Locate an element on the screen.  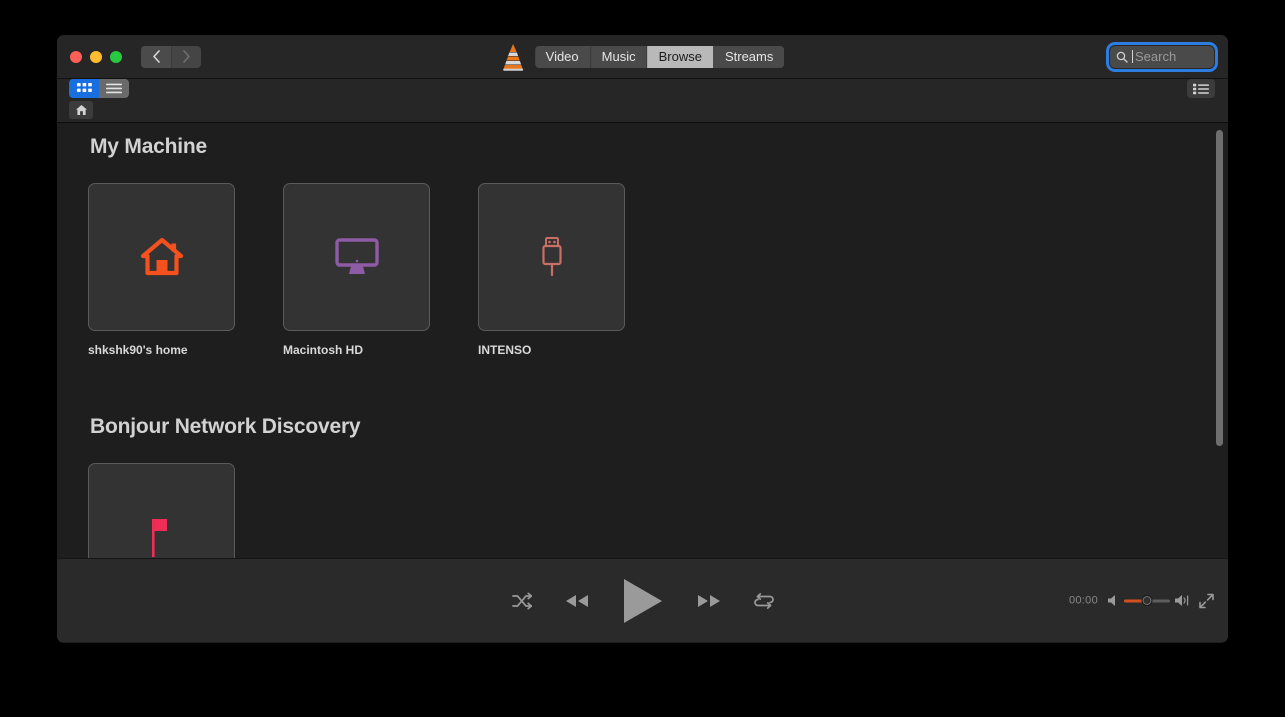
vertical-scrollbar is located at coordinates (1220, 340).